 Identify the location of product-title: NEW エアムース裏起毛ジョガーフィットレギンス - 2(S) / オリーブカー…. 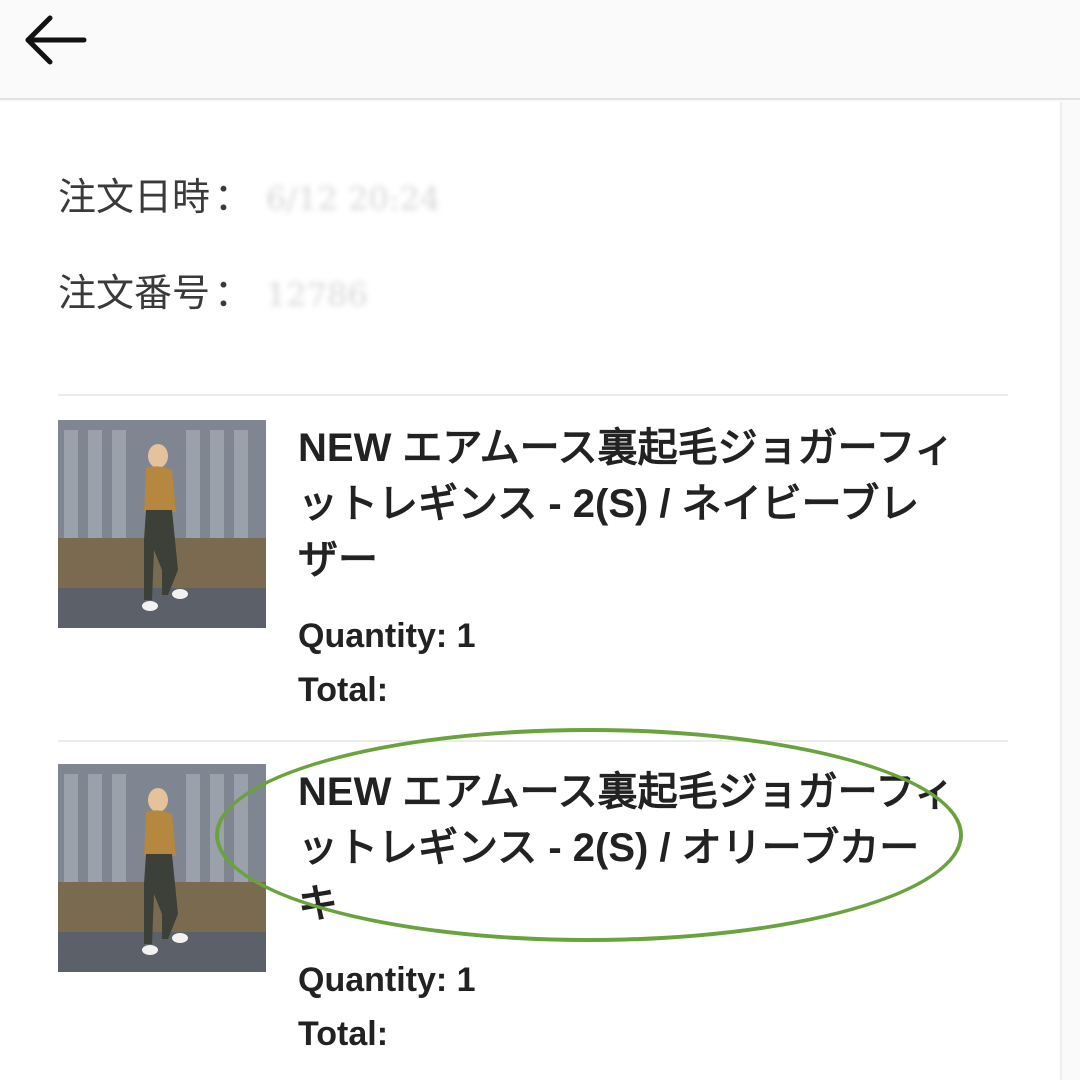
(628, 848).